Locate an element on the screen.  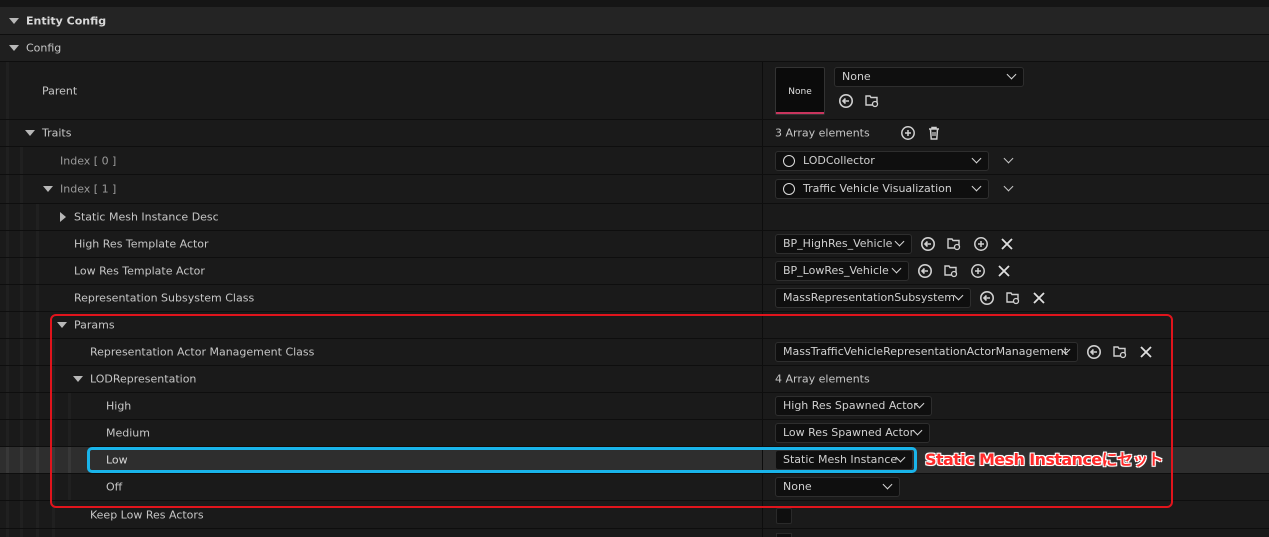
high-res-template-combo: BP_HighRes_Vehicle is located at coordinates (843, 244).